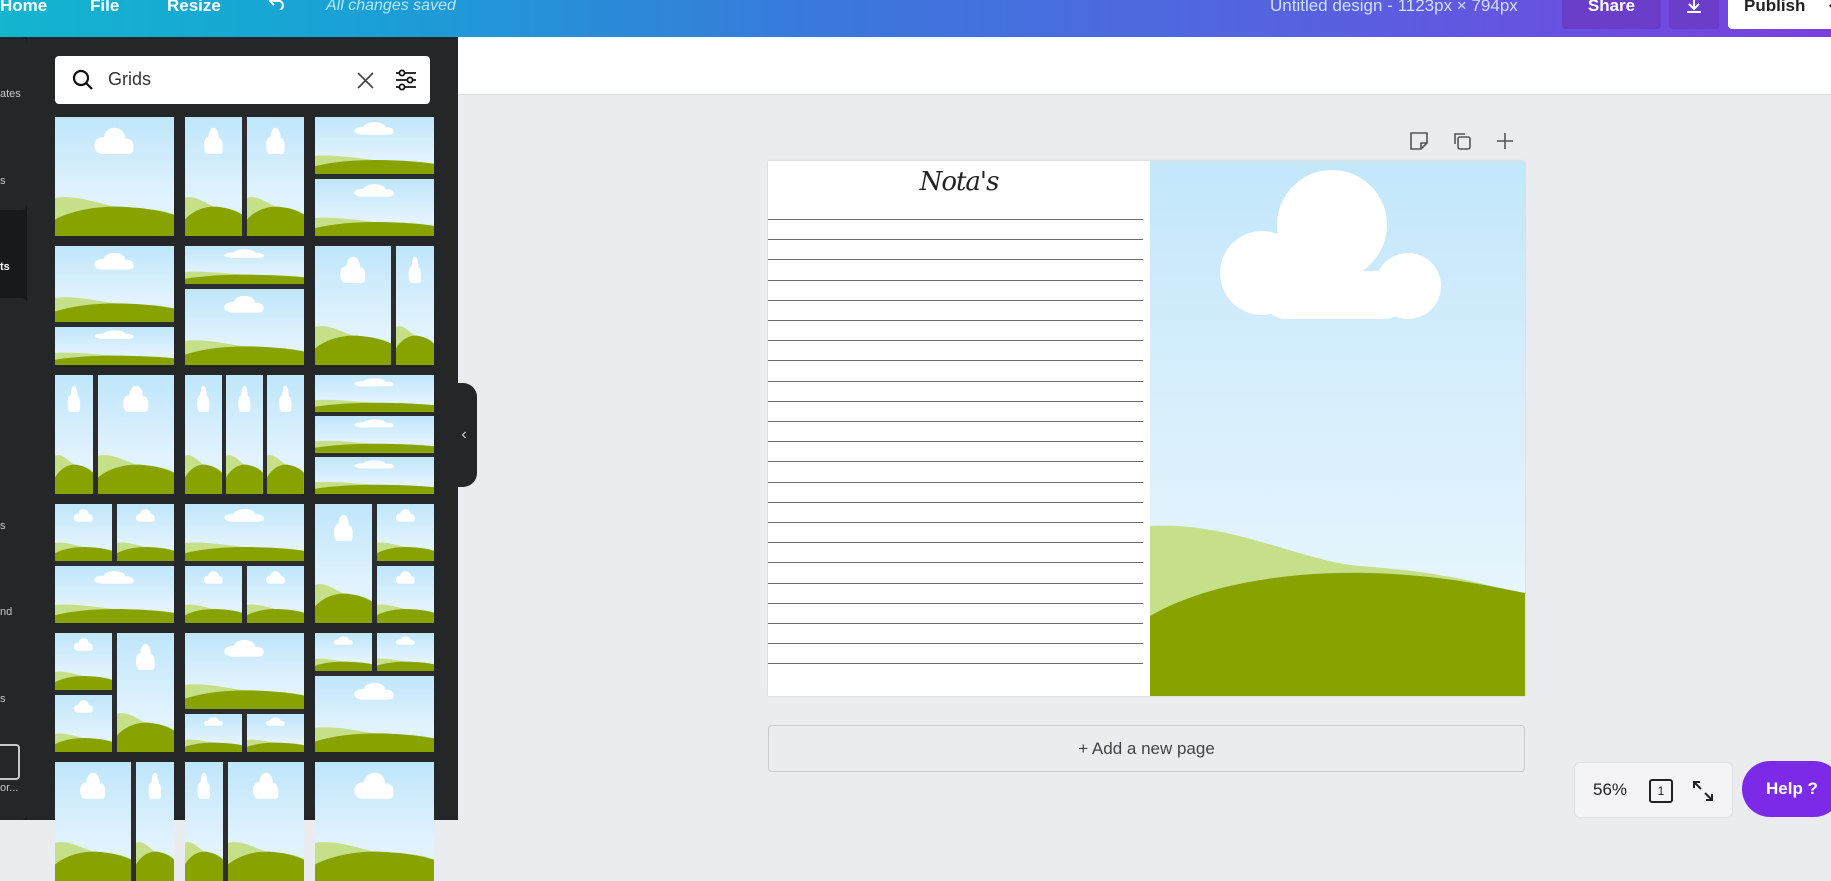 The image size is (1831, 881). I want to click on collapse-panel-button: ‹, so click(464, 435).